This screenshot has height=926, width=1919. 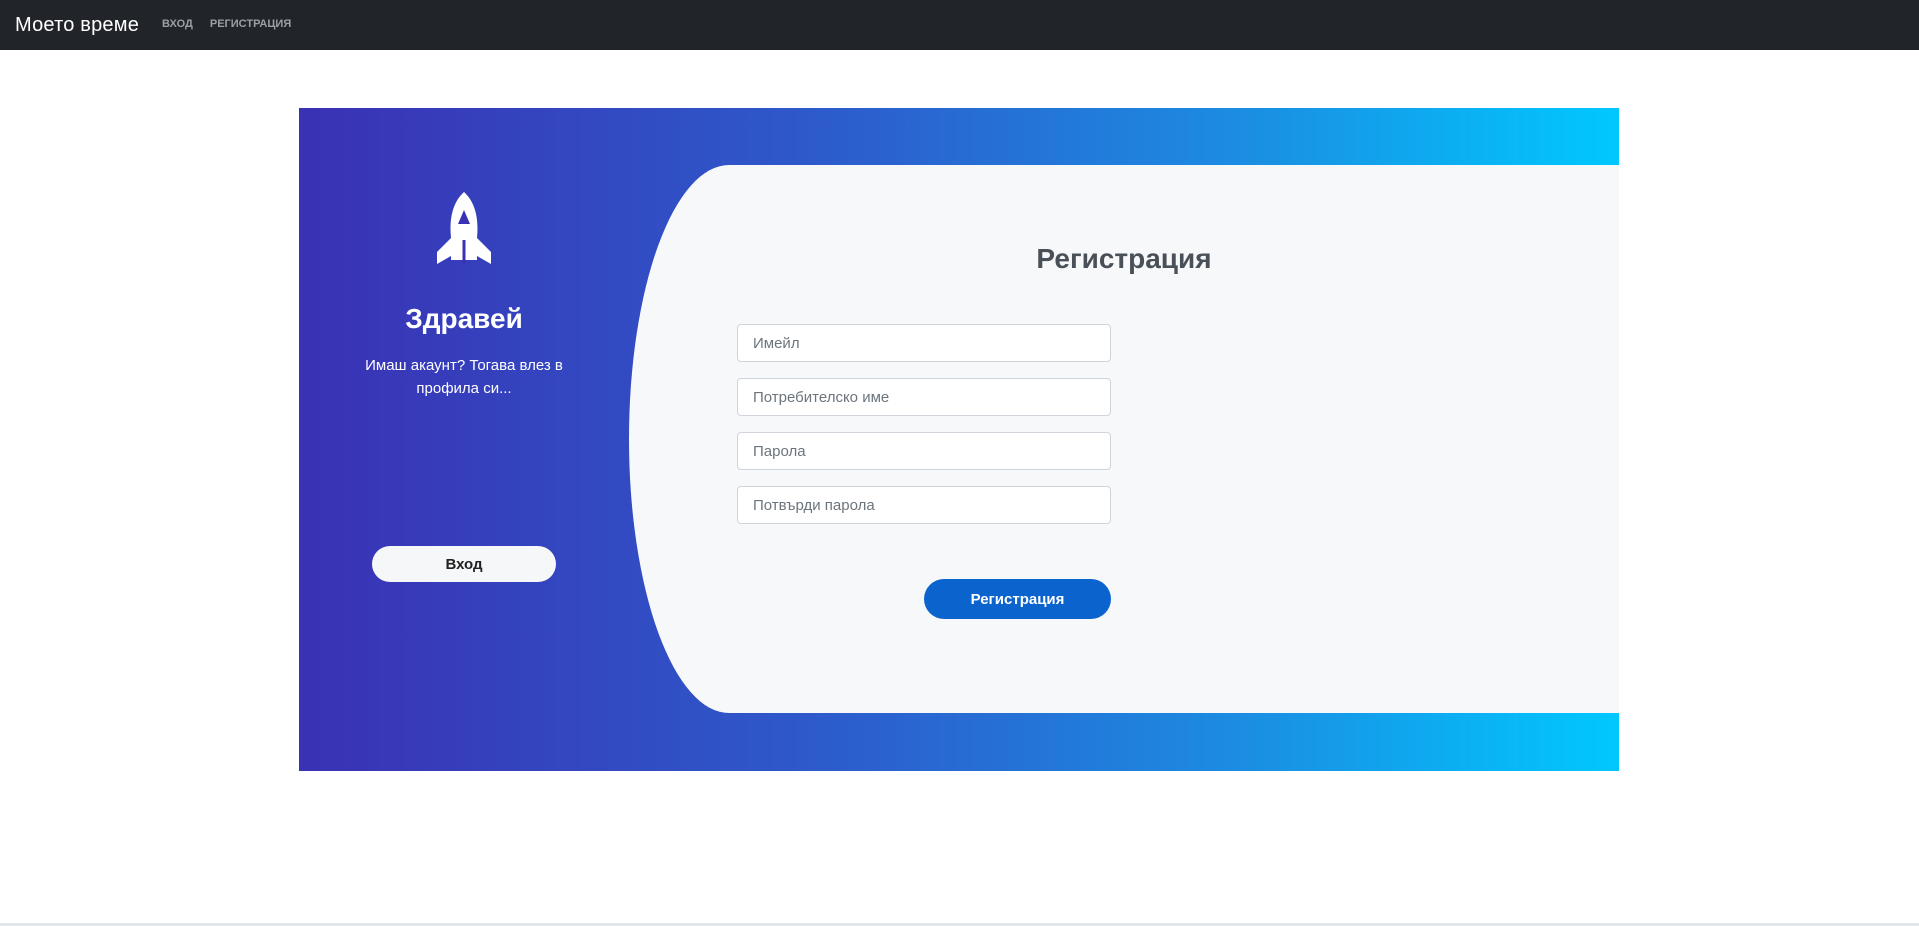 What do you see at coordinates (924, 451) in the screenshot?
I see `password-field` at bounding box center [924, 451].